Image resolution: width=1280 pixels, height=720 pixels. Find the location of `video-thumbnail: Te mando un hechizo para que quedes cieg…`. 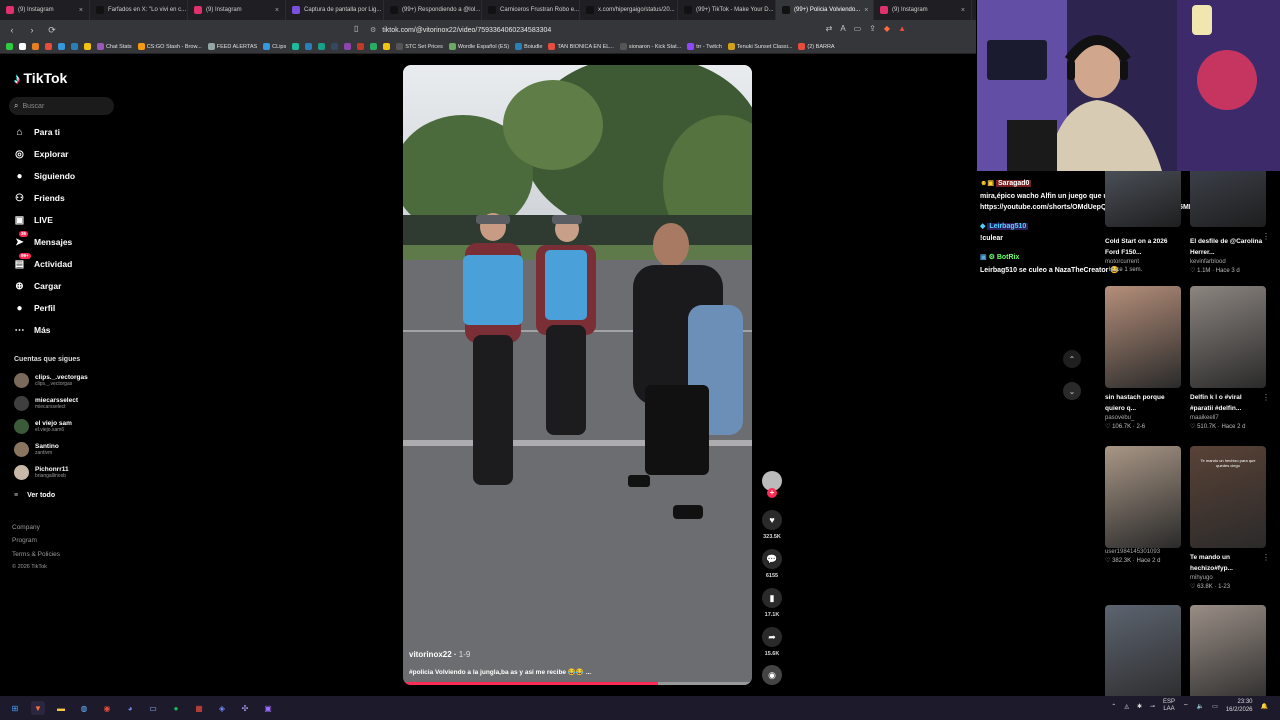

video-thumbnail: Te mando un hechizo para que quedes cieg… is located at coordinates (1228, 497).